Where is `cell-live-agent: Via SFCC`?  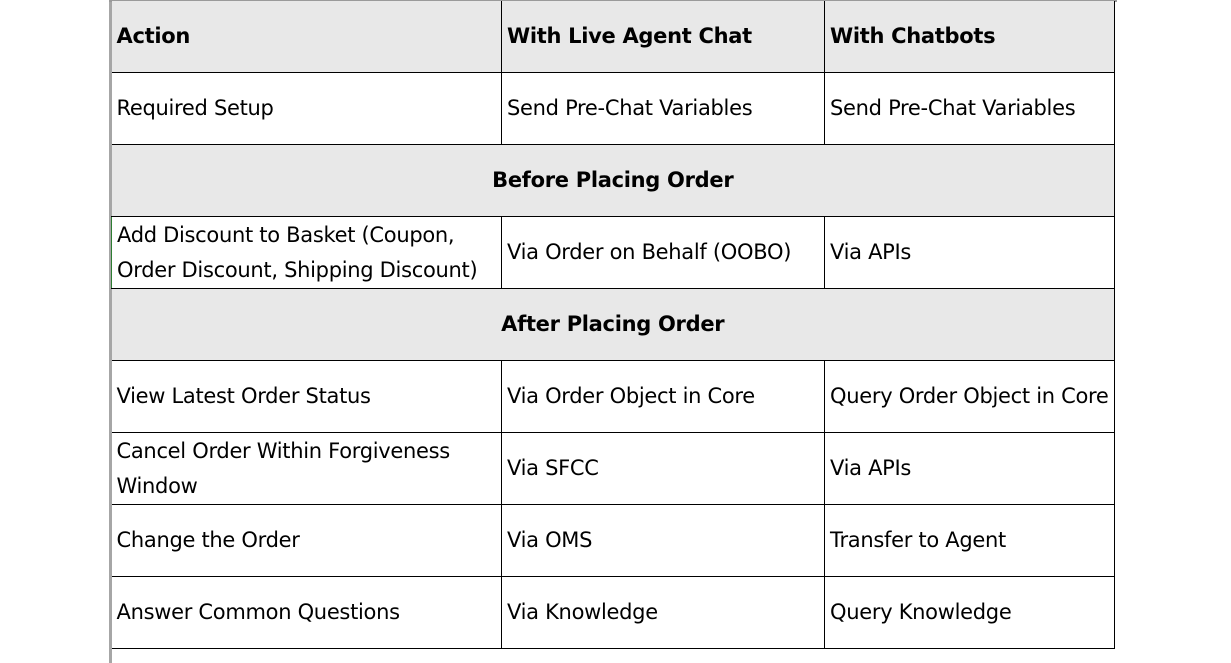 cell-live-agent: Via SFCC is located at coordinates (663, 468).